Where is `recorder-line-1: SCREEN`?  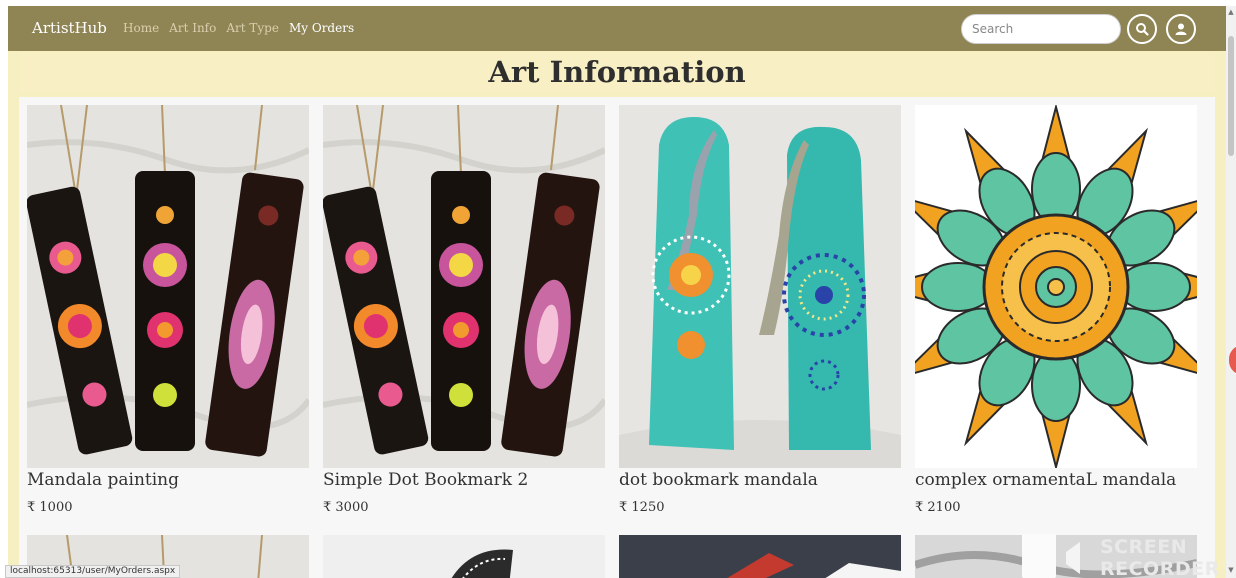 recorder-line-1: SCREEN is located at coordinates (1144, 547).